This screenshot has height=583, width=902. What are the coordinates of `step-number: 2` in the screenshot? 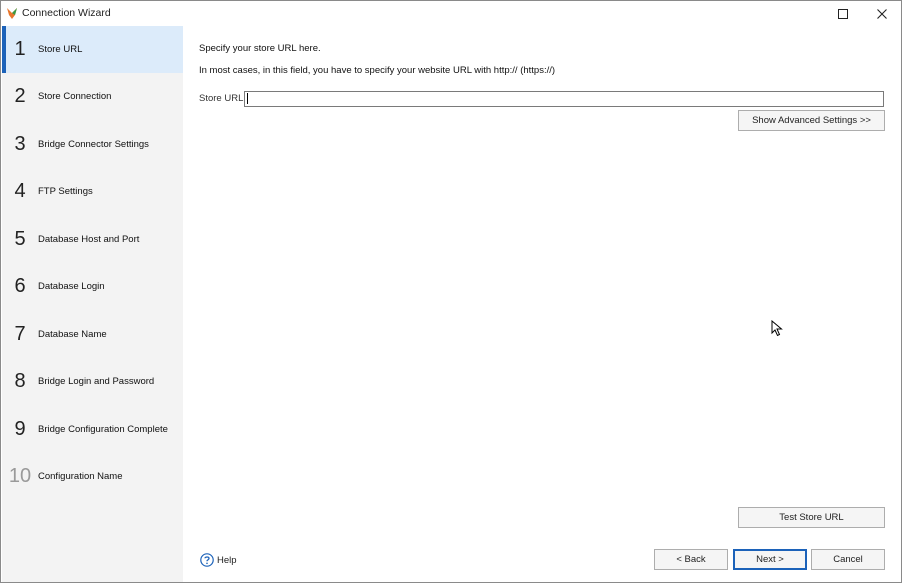 It's located at (20, 96).